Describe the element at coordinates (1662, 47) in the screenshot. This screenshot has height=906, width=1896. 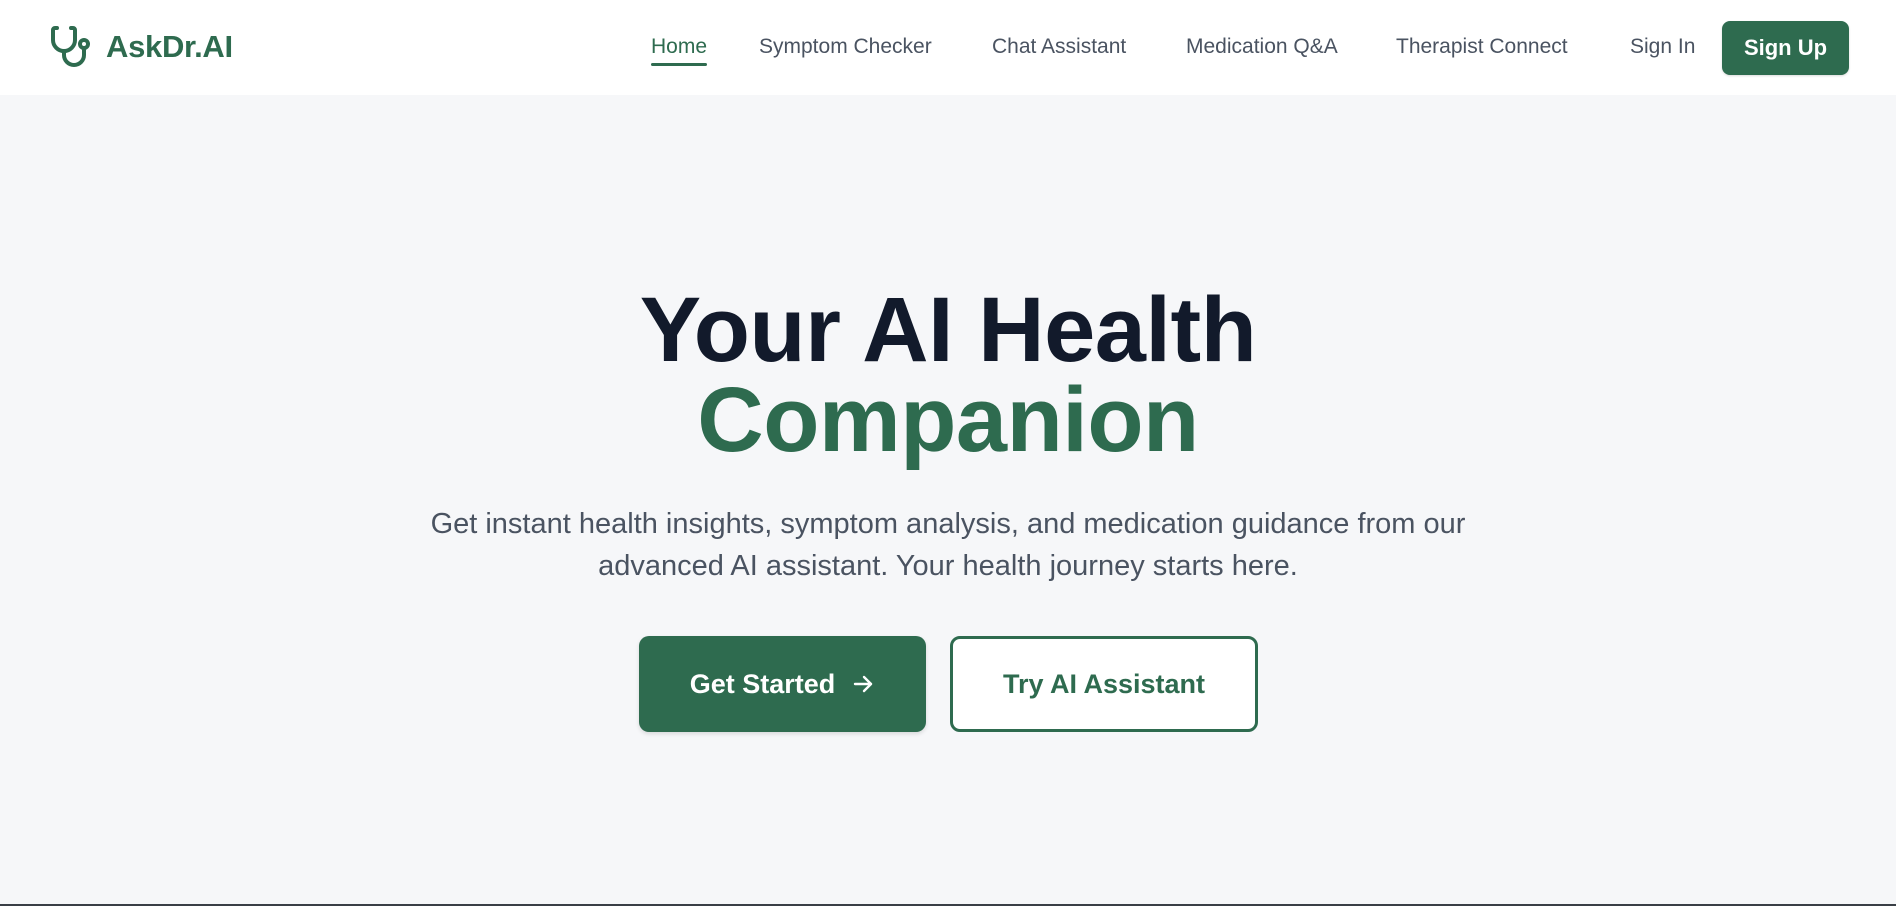
I see `sign-in-link: Sign In` at that location.